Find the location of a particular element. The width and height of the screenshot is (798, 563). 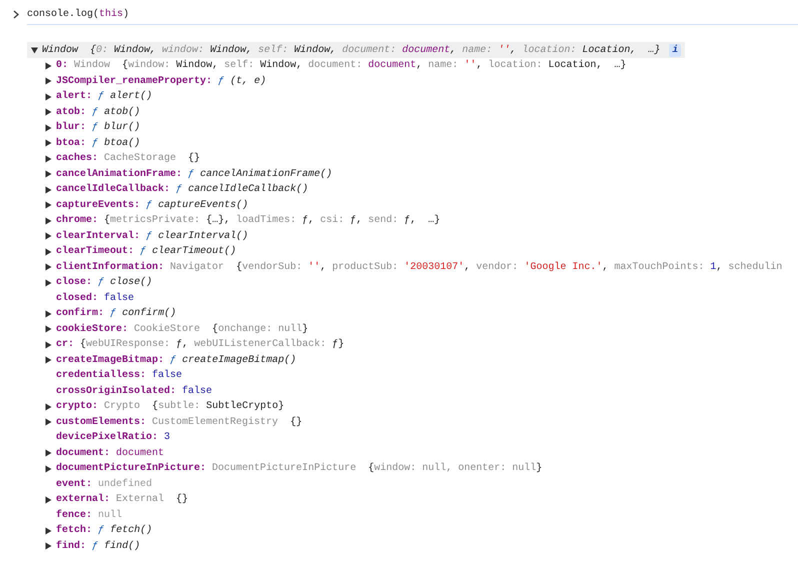

property-line: event: undefined is located at coordinates (104, 484).